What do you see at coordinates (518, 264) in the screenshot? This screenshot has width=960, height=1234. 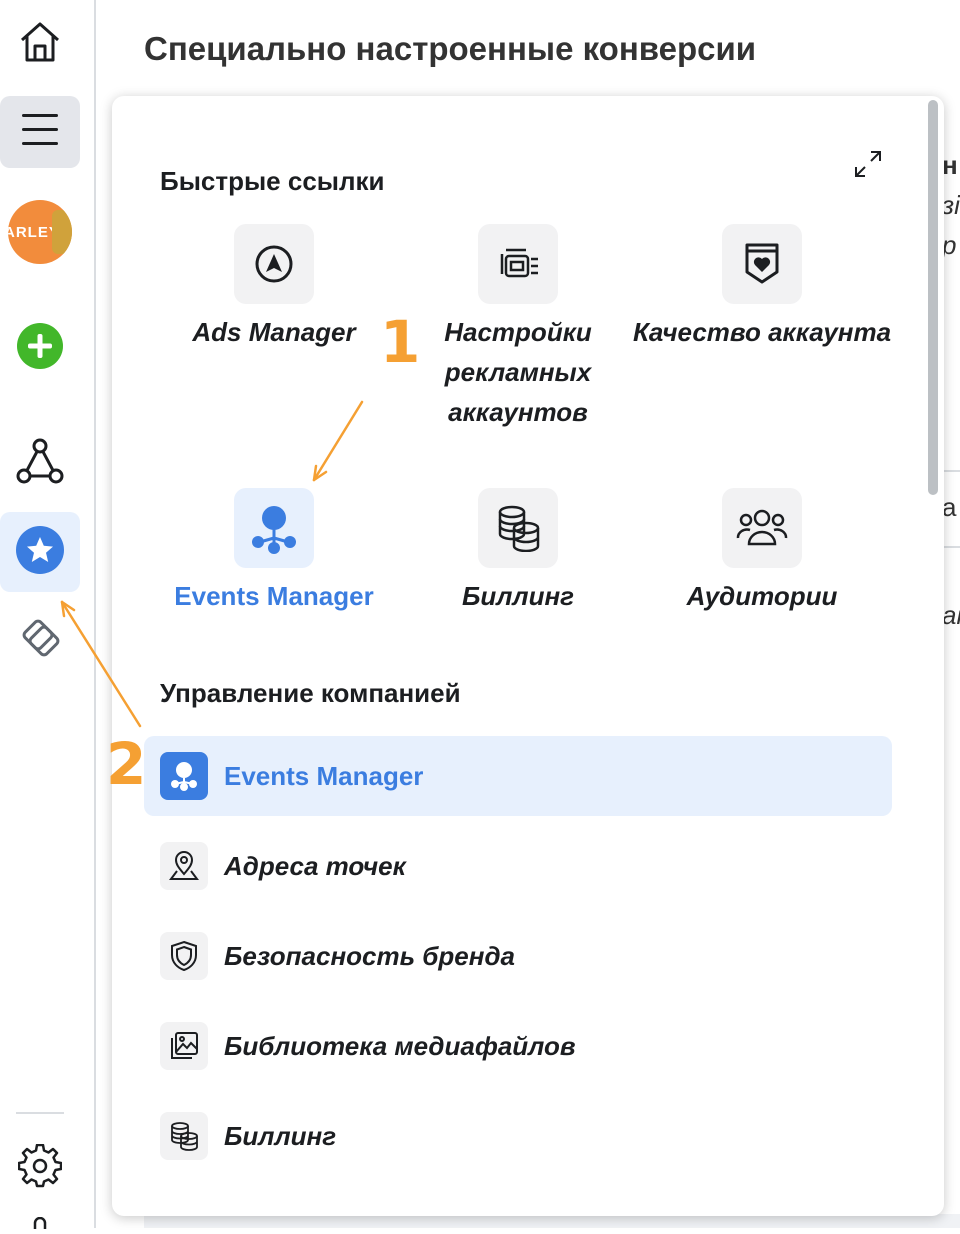 I see `ad-settings-icon` at bounding box center [518, 264].